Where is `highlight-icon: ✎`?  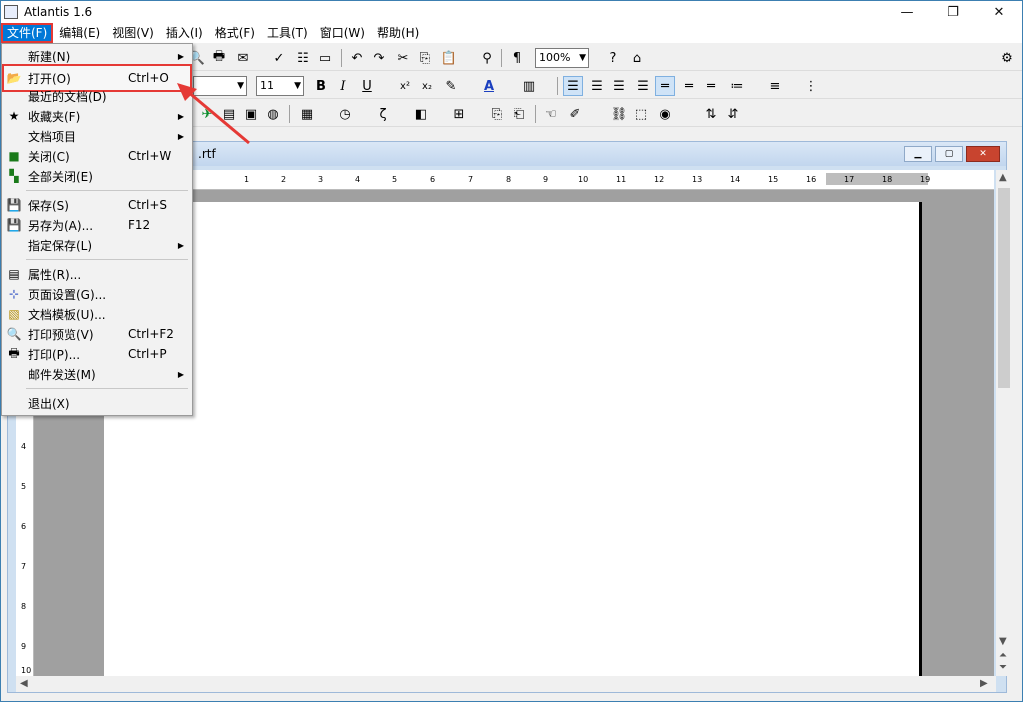
highlight-icon: ✎ is located at coordinates (451, 86).